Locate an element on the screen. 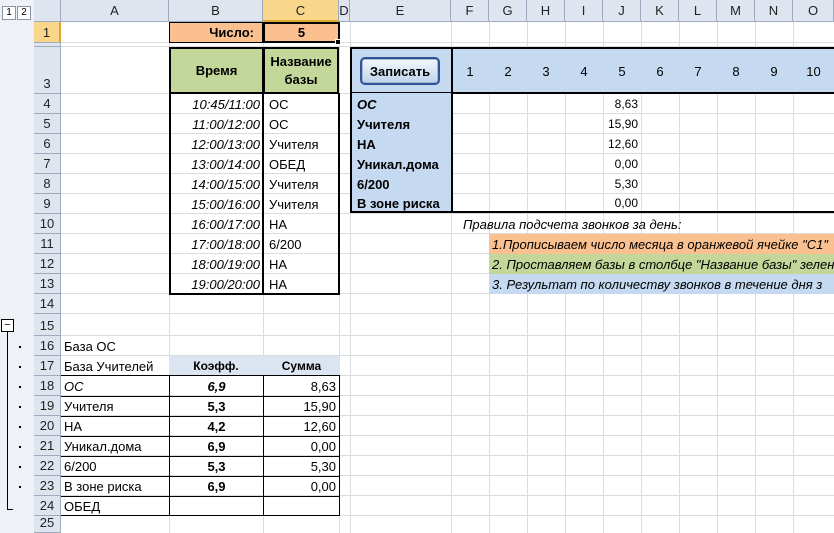 The height and width of the screenshot is (533, 834). time-cell: 15:00/16:00 is located at coordinates (217, 204).